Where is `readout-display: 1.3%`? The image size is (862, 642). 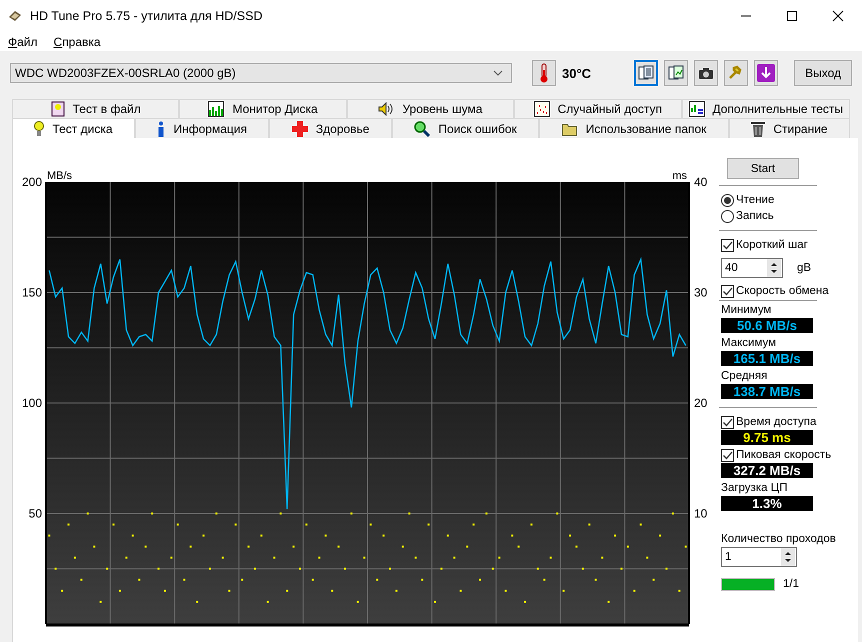
readout-display: 1.3% is located at coordinates (767, 503).